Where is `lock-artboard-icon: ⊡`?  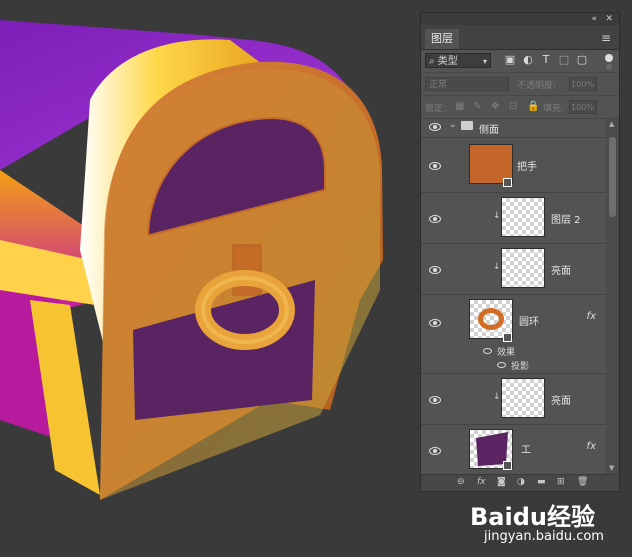
lock-artboard-icon: ⊡ is located at coordinates (513, 106).